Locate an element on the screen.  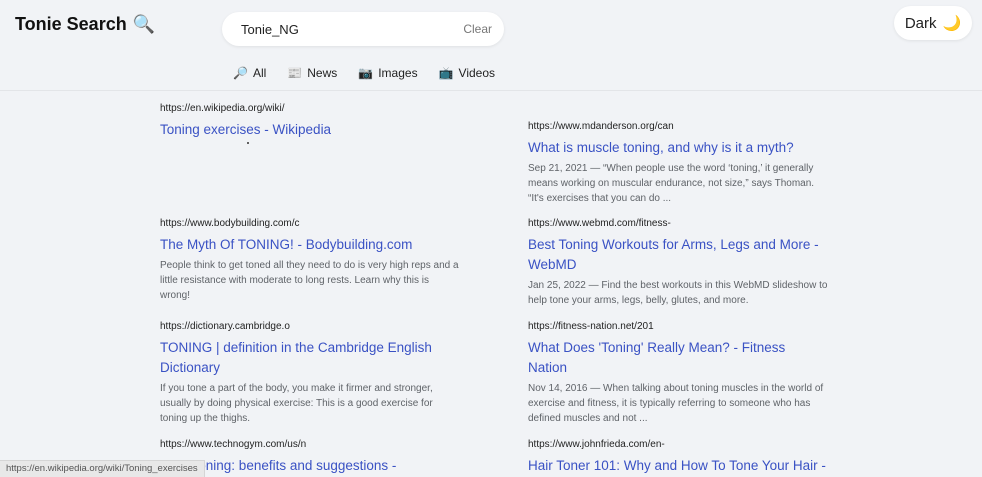
tab-news: 📰 News is located at coordinates (312, 73).